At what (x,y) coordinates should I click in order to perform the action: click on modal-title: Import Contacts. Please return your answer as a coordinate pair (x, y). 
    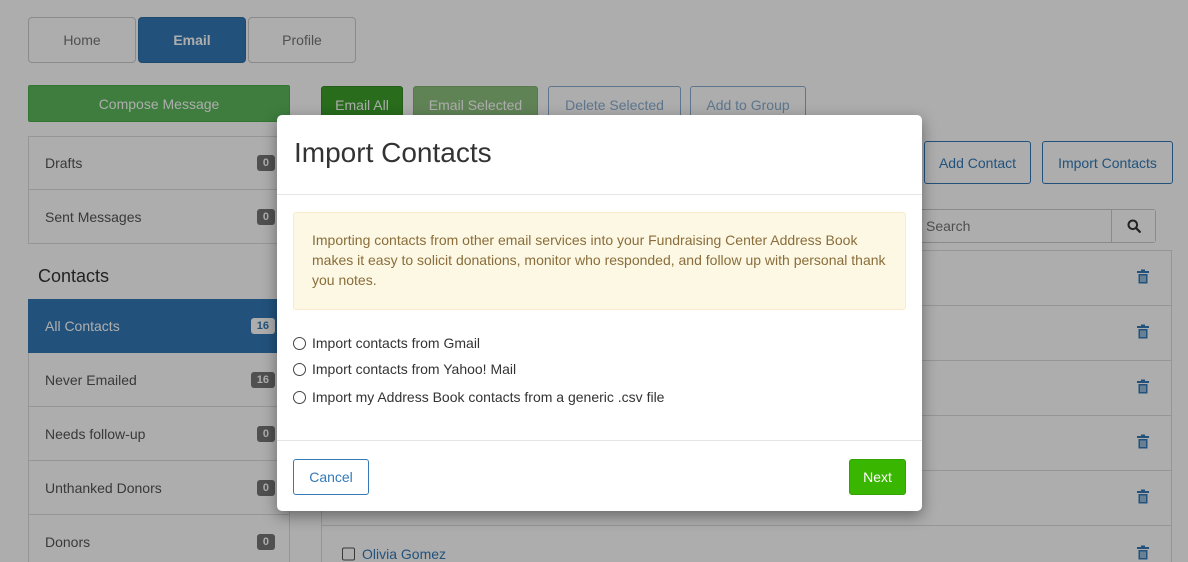
    Looking at the image, I should click on (393, 152).